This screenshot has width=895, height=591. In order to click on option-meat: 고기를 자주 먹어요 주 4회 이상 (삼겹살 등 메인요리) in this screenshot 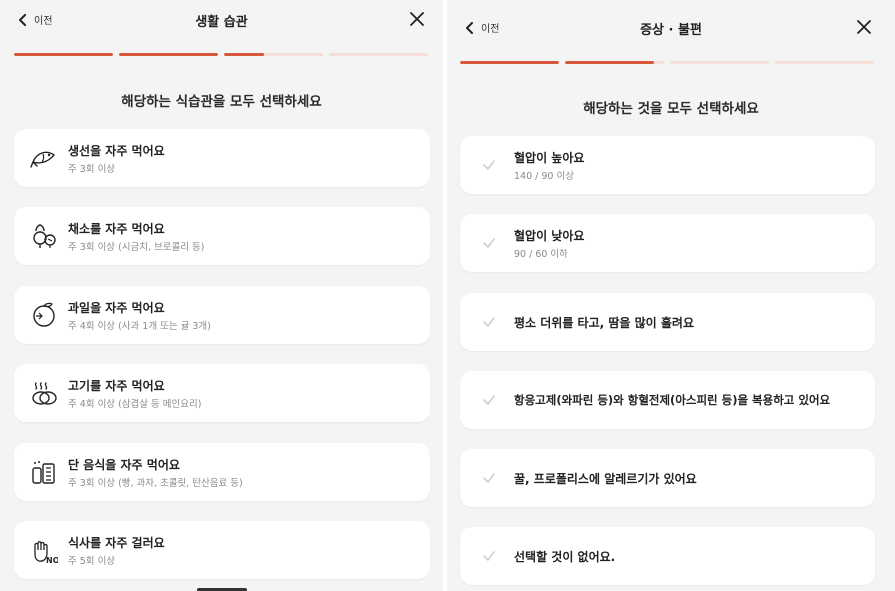, I will do `click(222, 393)`.